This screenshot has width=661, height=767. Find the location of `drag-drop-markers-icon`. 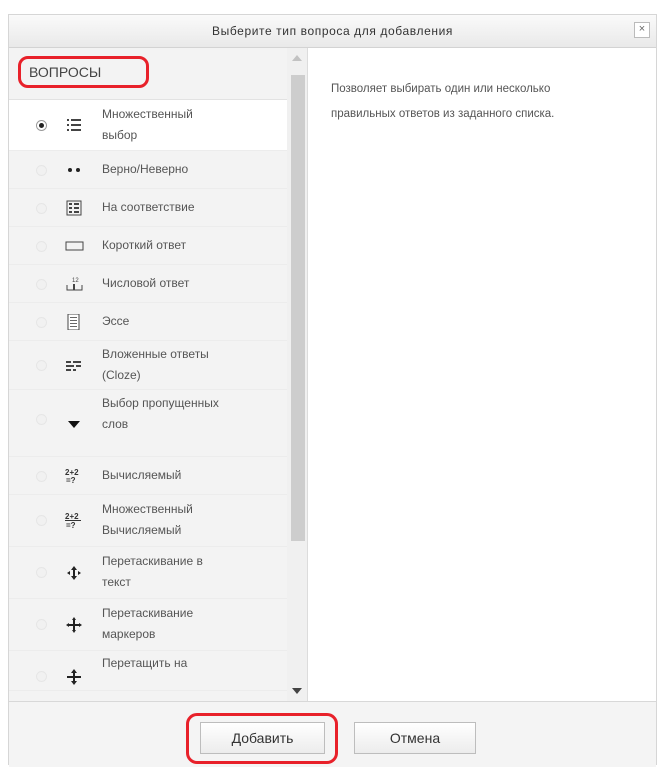

drag-drop-markers-icon is located at coordinates (75, 625).